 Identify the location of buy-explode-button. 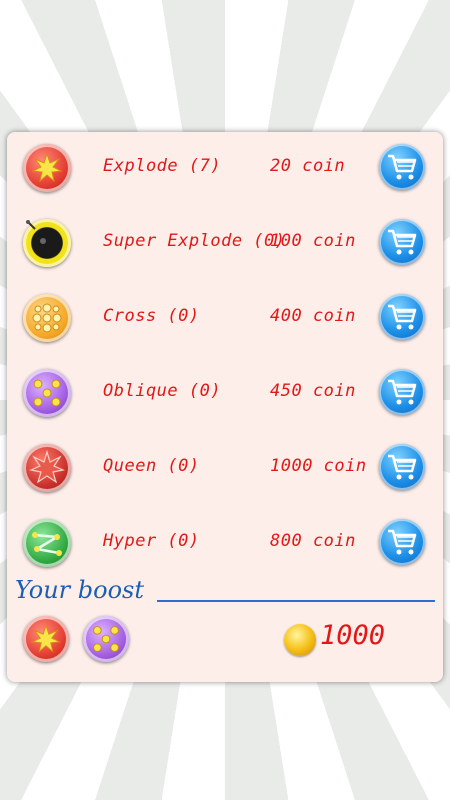
(402, 167).